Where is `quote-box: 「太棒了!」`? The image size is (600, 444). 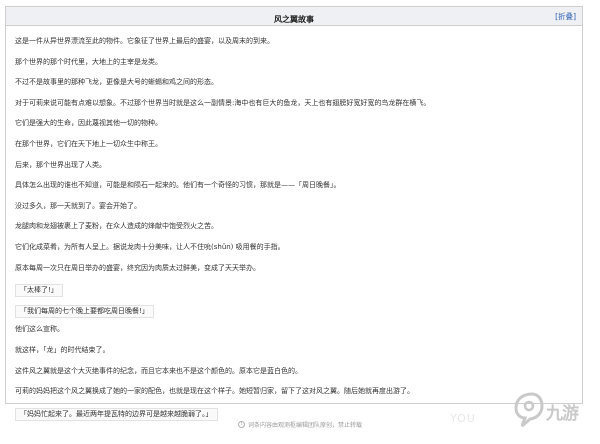
quote-box: 「太棒了!」 is located at coordinates (39, 291).